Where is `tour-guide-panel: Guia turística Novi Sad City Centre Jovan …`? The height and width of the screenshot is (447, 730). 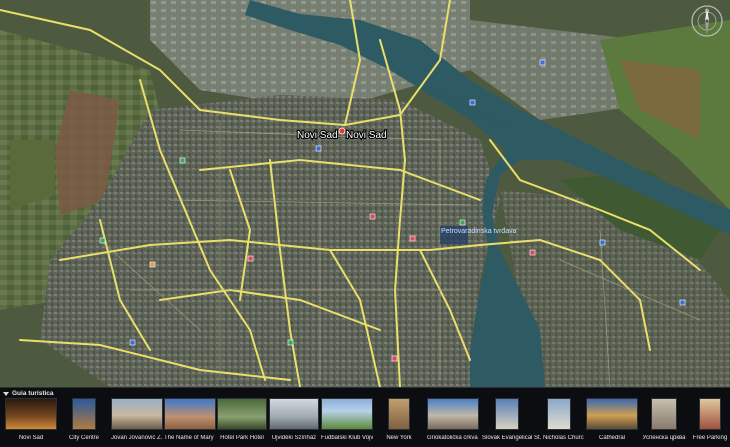
tour-guide-panel: Guia turística Novi Sad City Centre Jovan … is located at coordinates (365, 417).